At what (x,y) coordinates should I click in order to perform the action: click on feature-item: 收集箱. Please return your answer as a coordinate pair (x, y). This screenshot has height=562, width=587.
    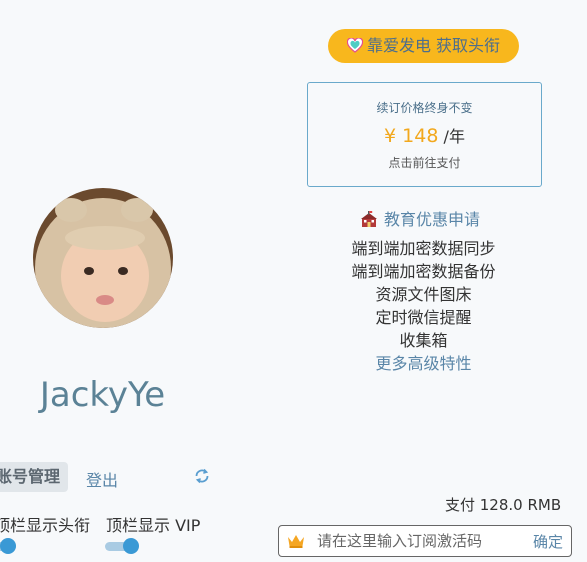
    Looking at the image, I should click on (423, 340).